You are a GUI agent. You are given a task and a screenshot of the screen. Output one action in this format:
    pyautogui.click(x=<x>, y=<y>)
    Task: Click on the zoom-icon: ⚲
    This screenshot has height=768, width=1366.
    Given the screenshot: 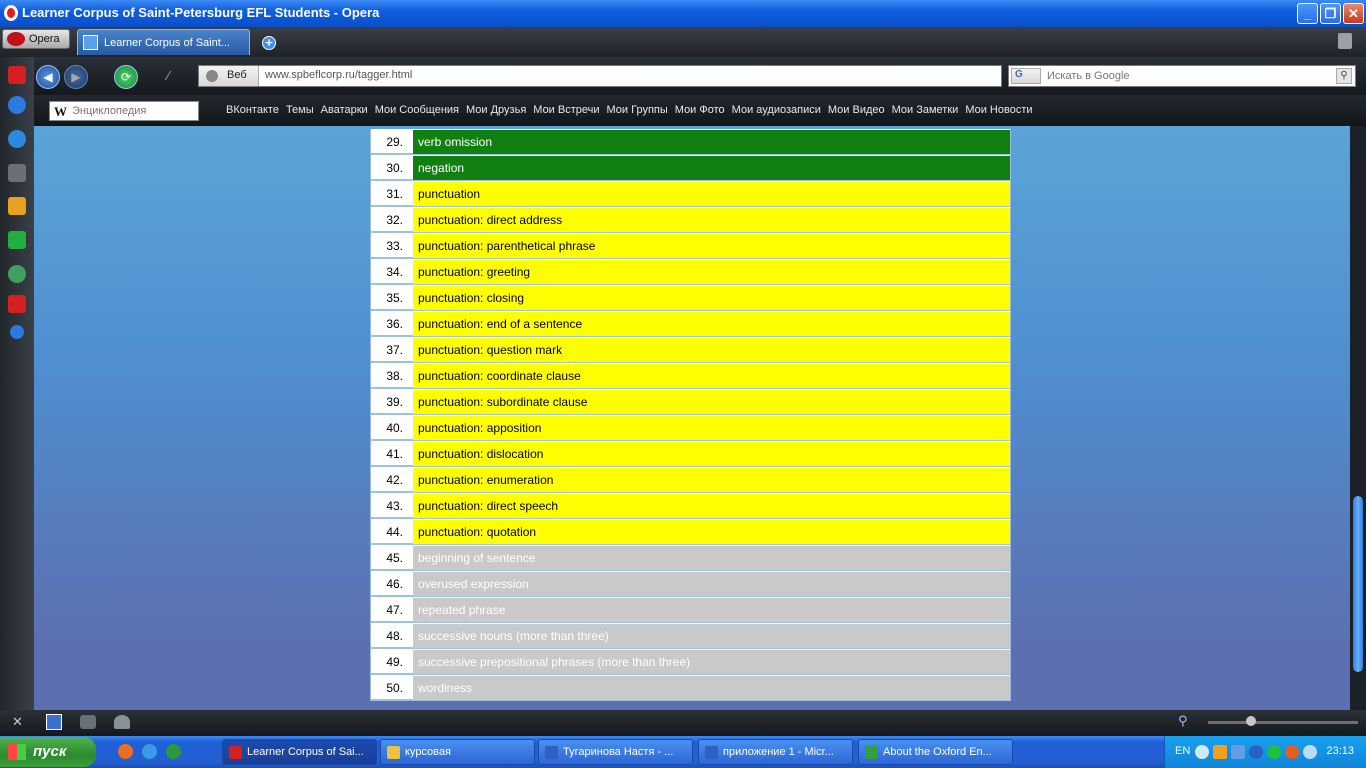 What is the action you would take?
    pyautogui.click(x=1186, y=722)
    